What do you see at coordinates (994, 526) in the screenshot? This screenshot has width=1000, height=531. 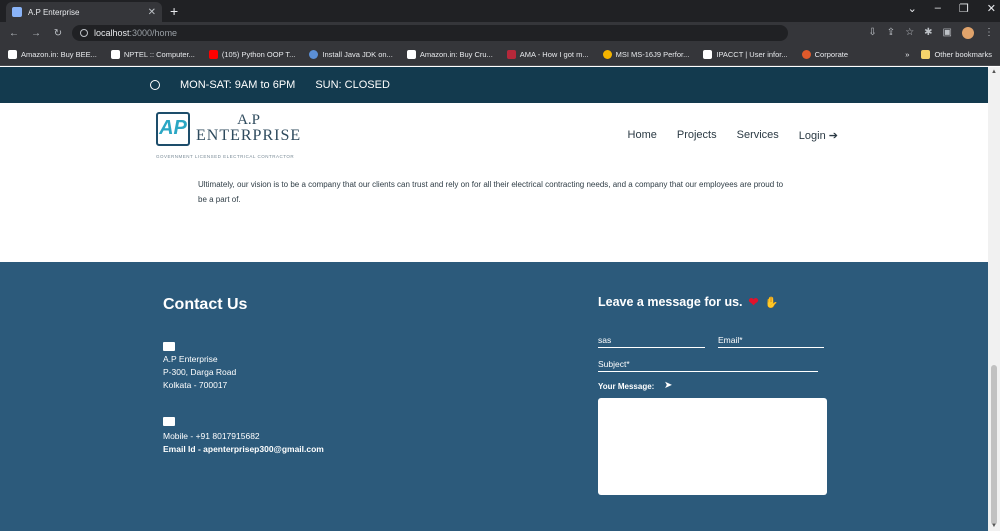 I see `scroll-down-icon: ▼` at bounding box center [994, 526].